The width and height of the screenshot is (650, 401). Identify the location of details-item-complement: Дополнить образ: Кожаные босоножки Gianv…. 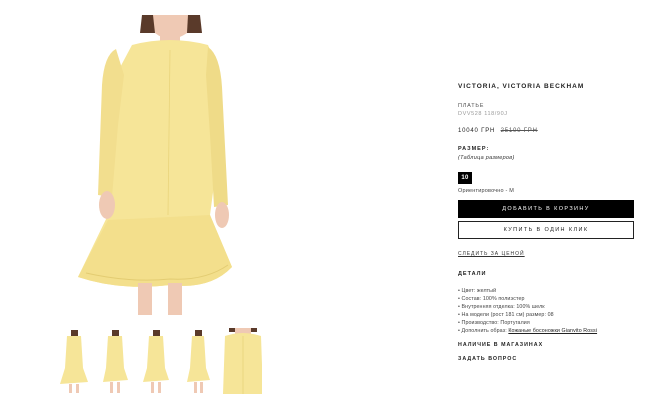
(548, 331).